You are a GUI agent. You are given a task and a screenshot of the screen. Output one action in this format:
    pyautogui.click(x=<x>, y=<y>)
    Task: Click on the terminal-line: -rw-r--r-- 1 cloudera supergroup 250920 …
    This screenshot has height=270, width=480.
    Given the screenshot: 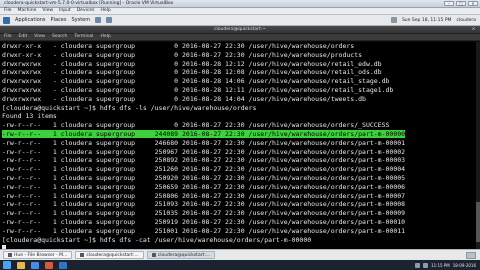 What is the action you would take?
    pyautogui.click(x=204, y=177)
    